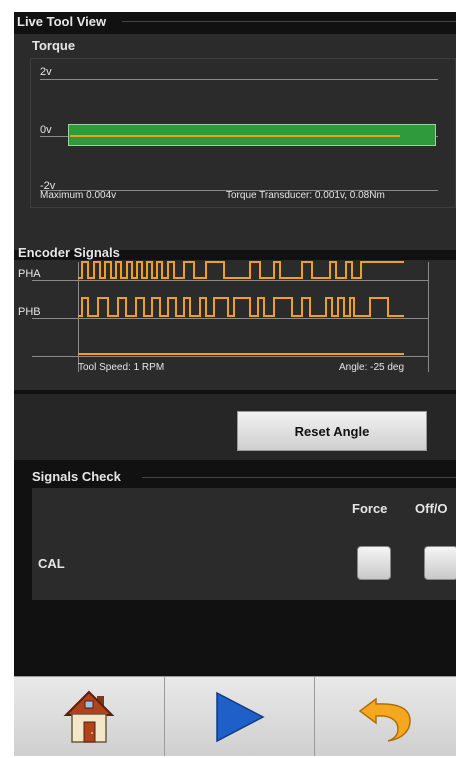 The width and height of the screenshot is (456, 758). I want to click on torque-maximum-label: Maximum 0.004v, so click(78, 195).